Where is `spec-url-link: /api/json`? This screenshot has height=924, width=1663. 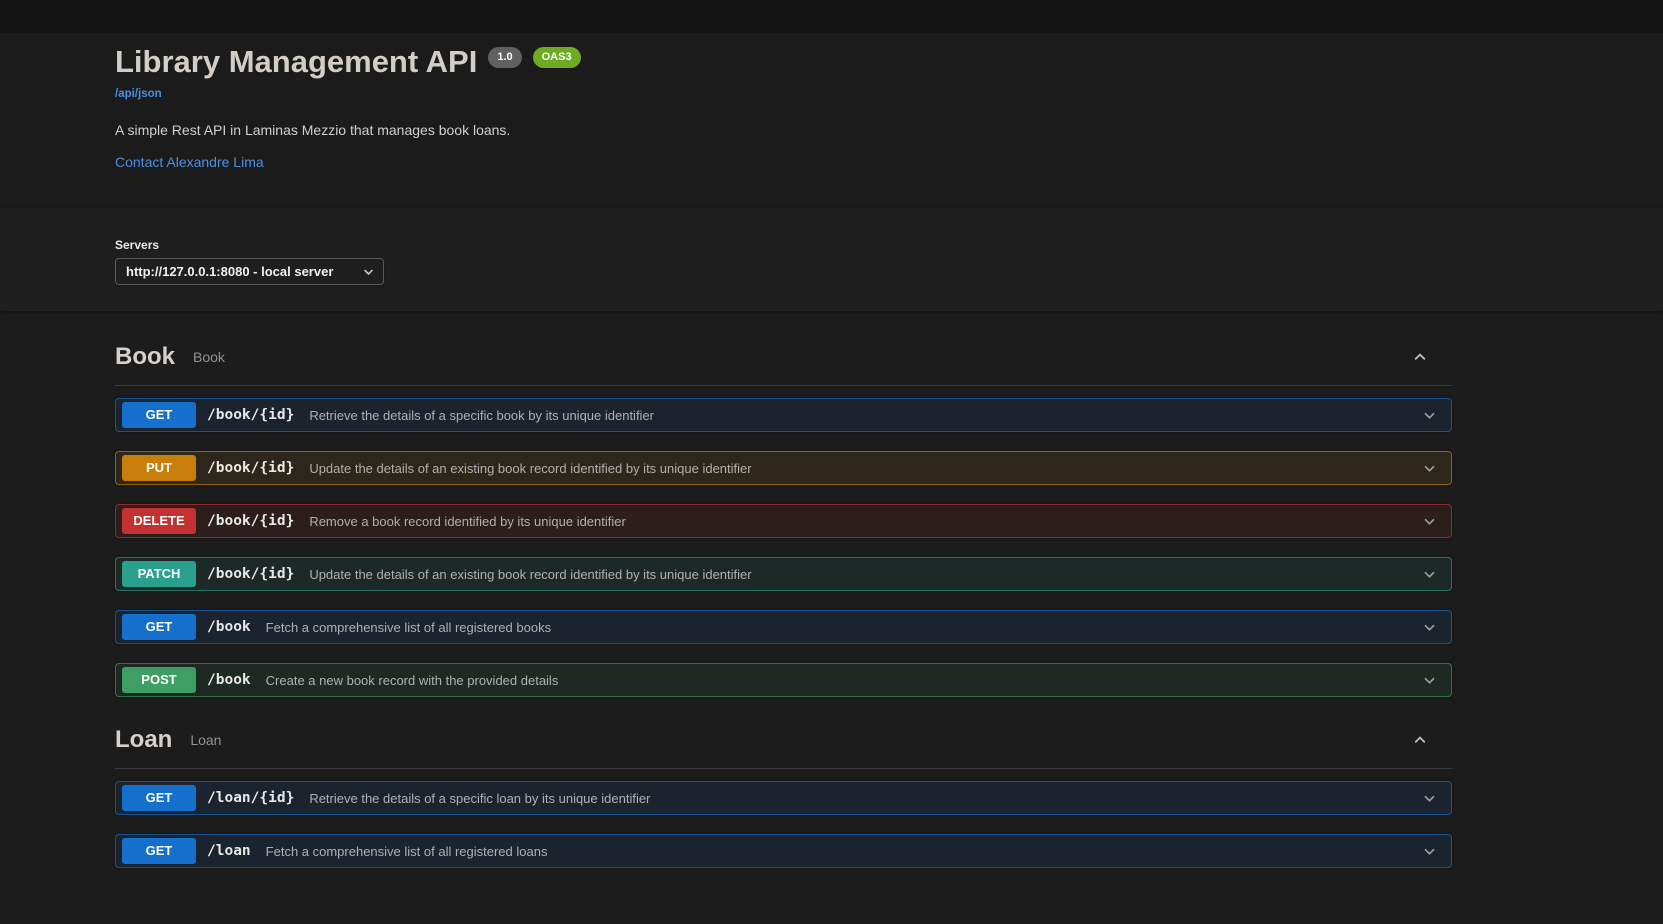
spec-url-link: /api/json is located at coordinates (138, 94).